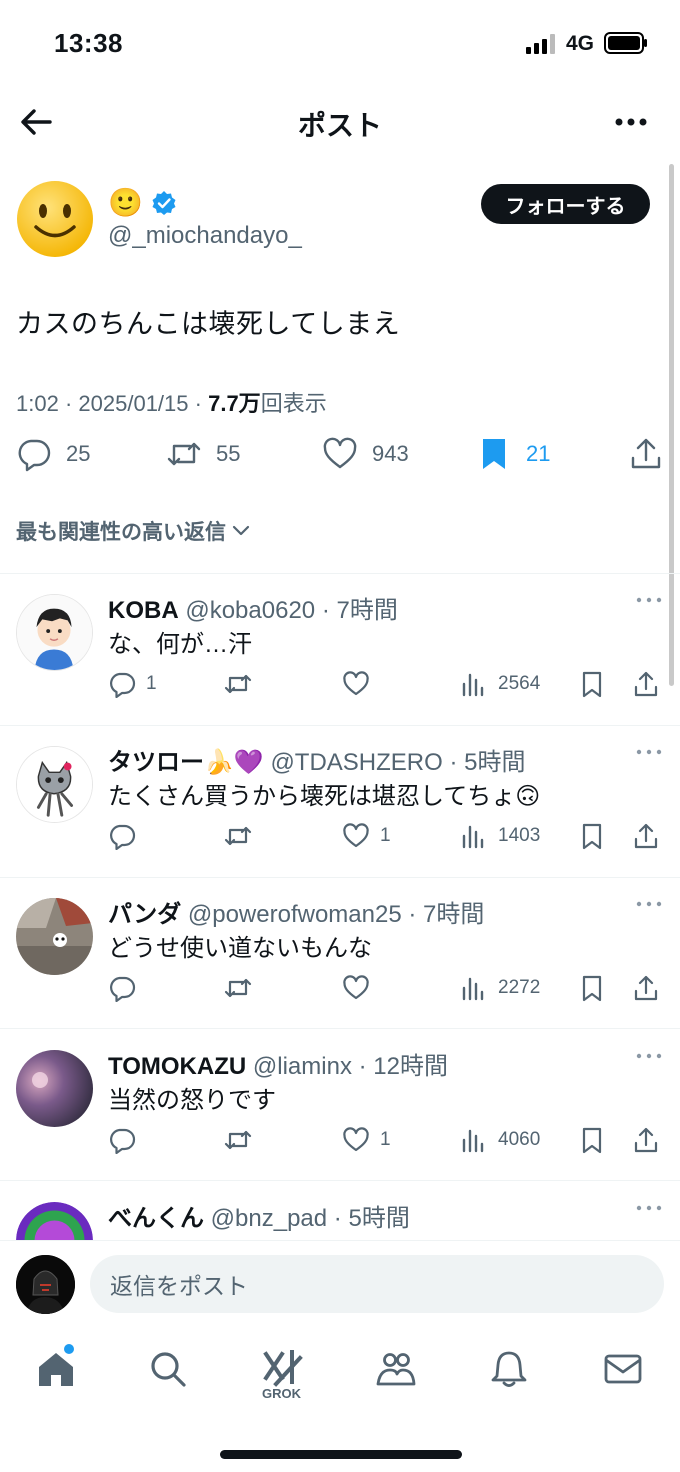  Describe the element at coordinates (513, 454) in the screenshot. I see `bookmark-button: 21` at that location.